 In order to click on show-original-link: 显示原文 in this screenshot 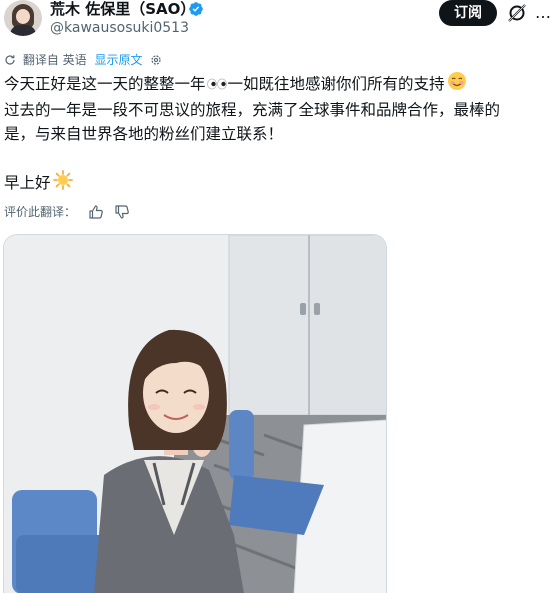, I will do `click(118, 60)`.